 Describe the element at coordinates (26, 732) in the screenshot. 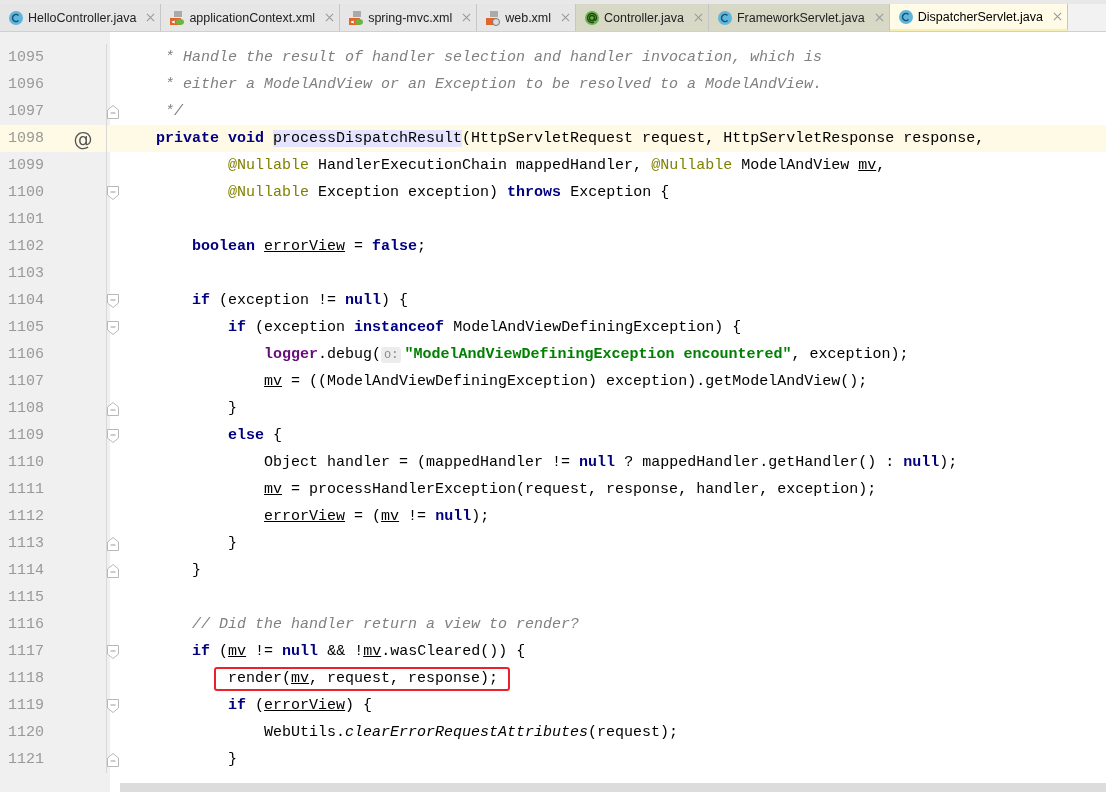

I see `line-number: 1120` at that location.